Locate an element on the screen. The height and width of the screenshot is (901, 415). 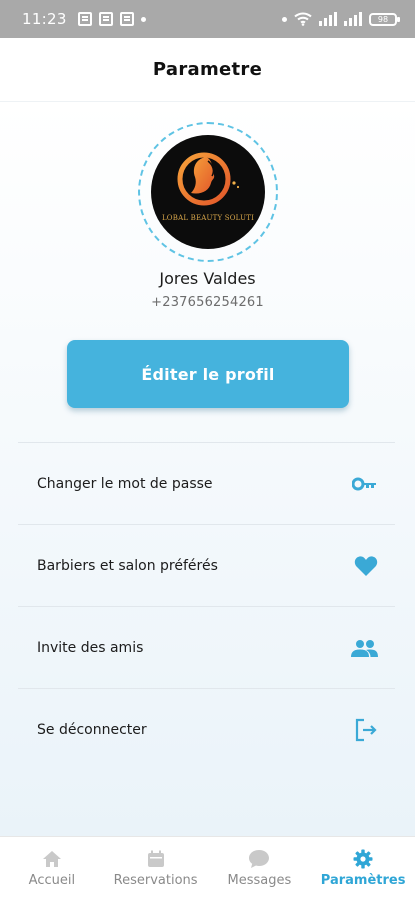
nav-label: Accueil is located at coordinates (52, 880).